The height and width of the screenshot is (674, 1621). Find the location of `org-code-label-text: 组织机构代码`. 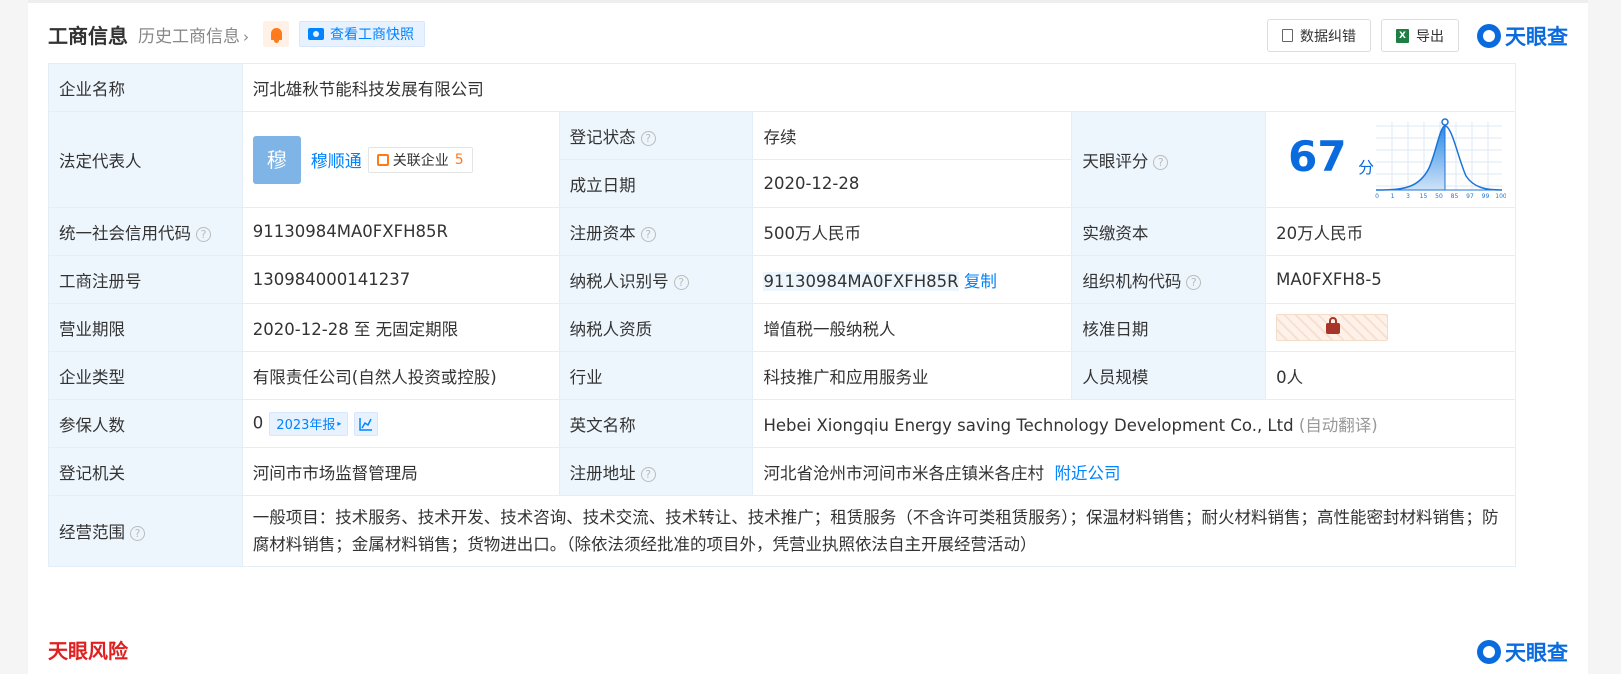

org-code-label-text: 组织机构代码 is located at coordinates (1132, 281).